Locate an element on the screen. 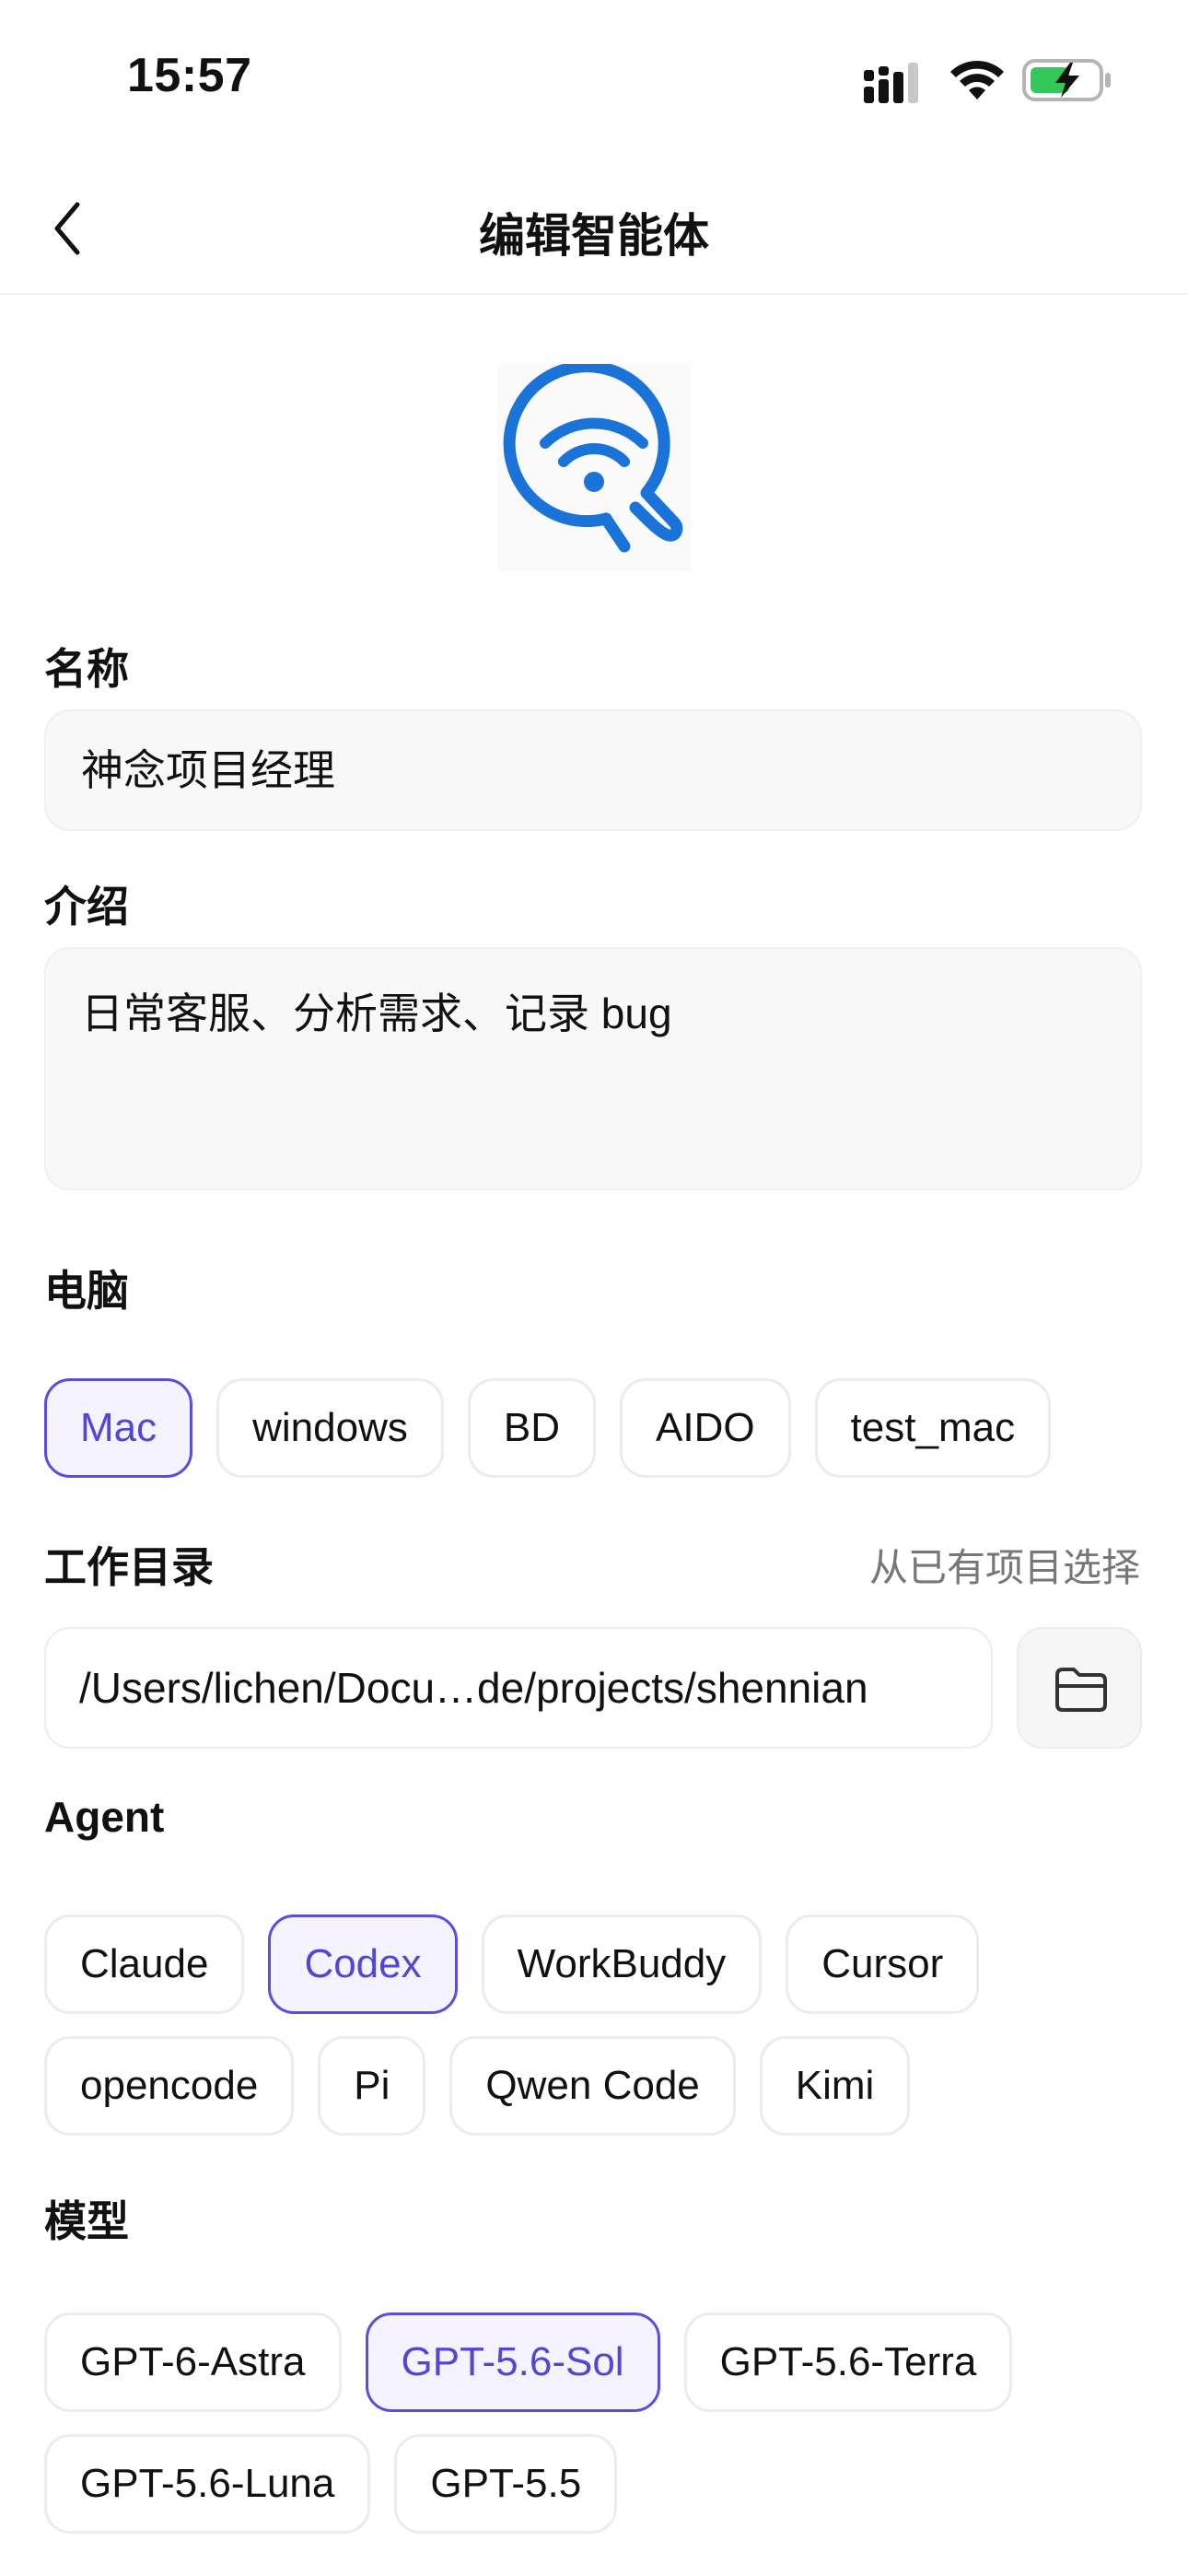 Image resolution: width=1188 pixels, height=2576 pixels. status-time: 15:57 is located at coordinates (189, 75).